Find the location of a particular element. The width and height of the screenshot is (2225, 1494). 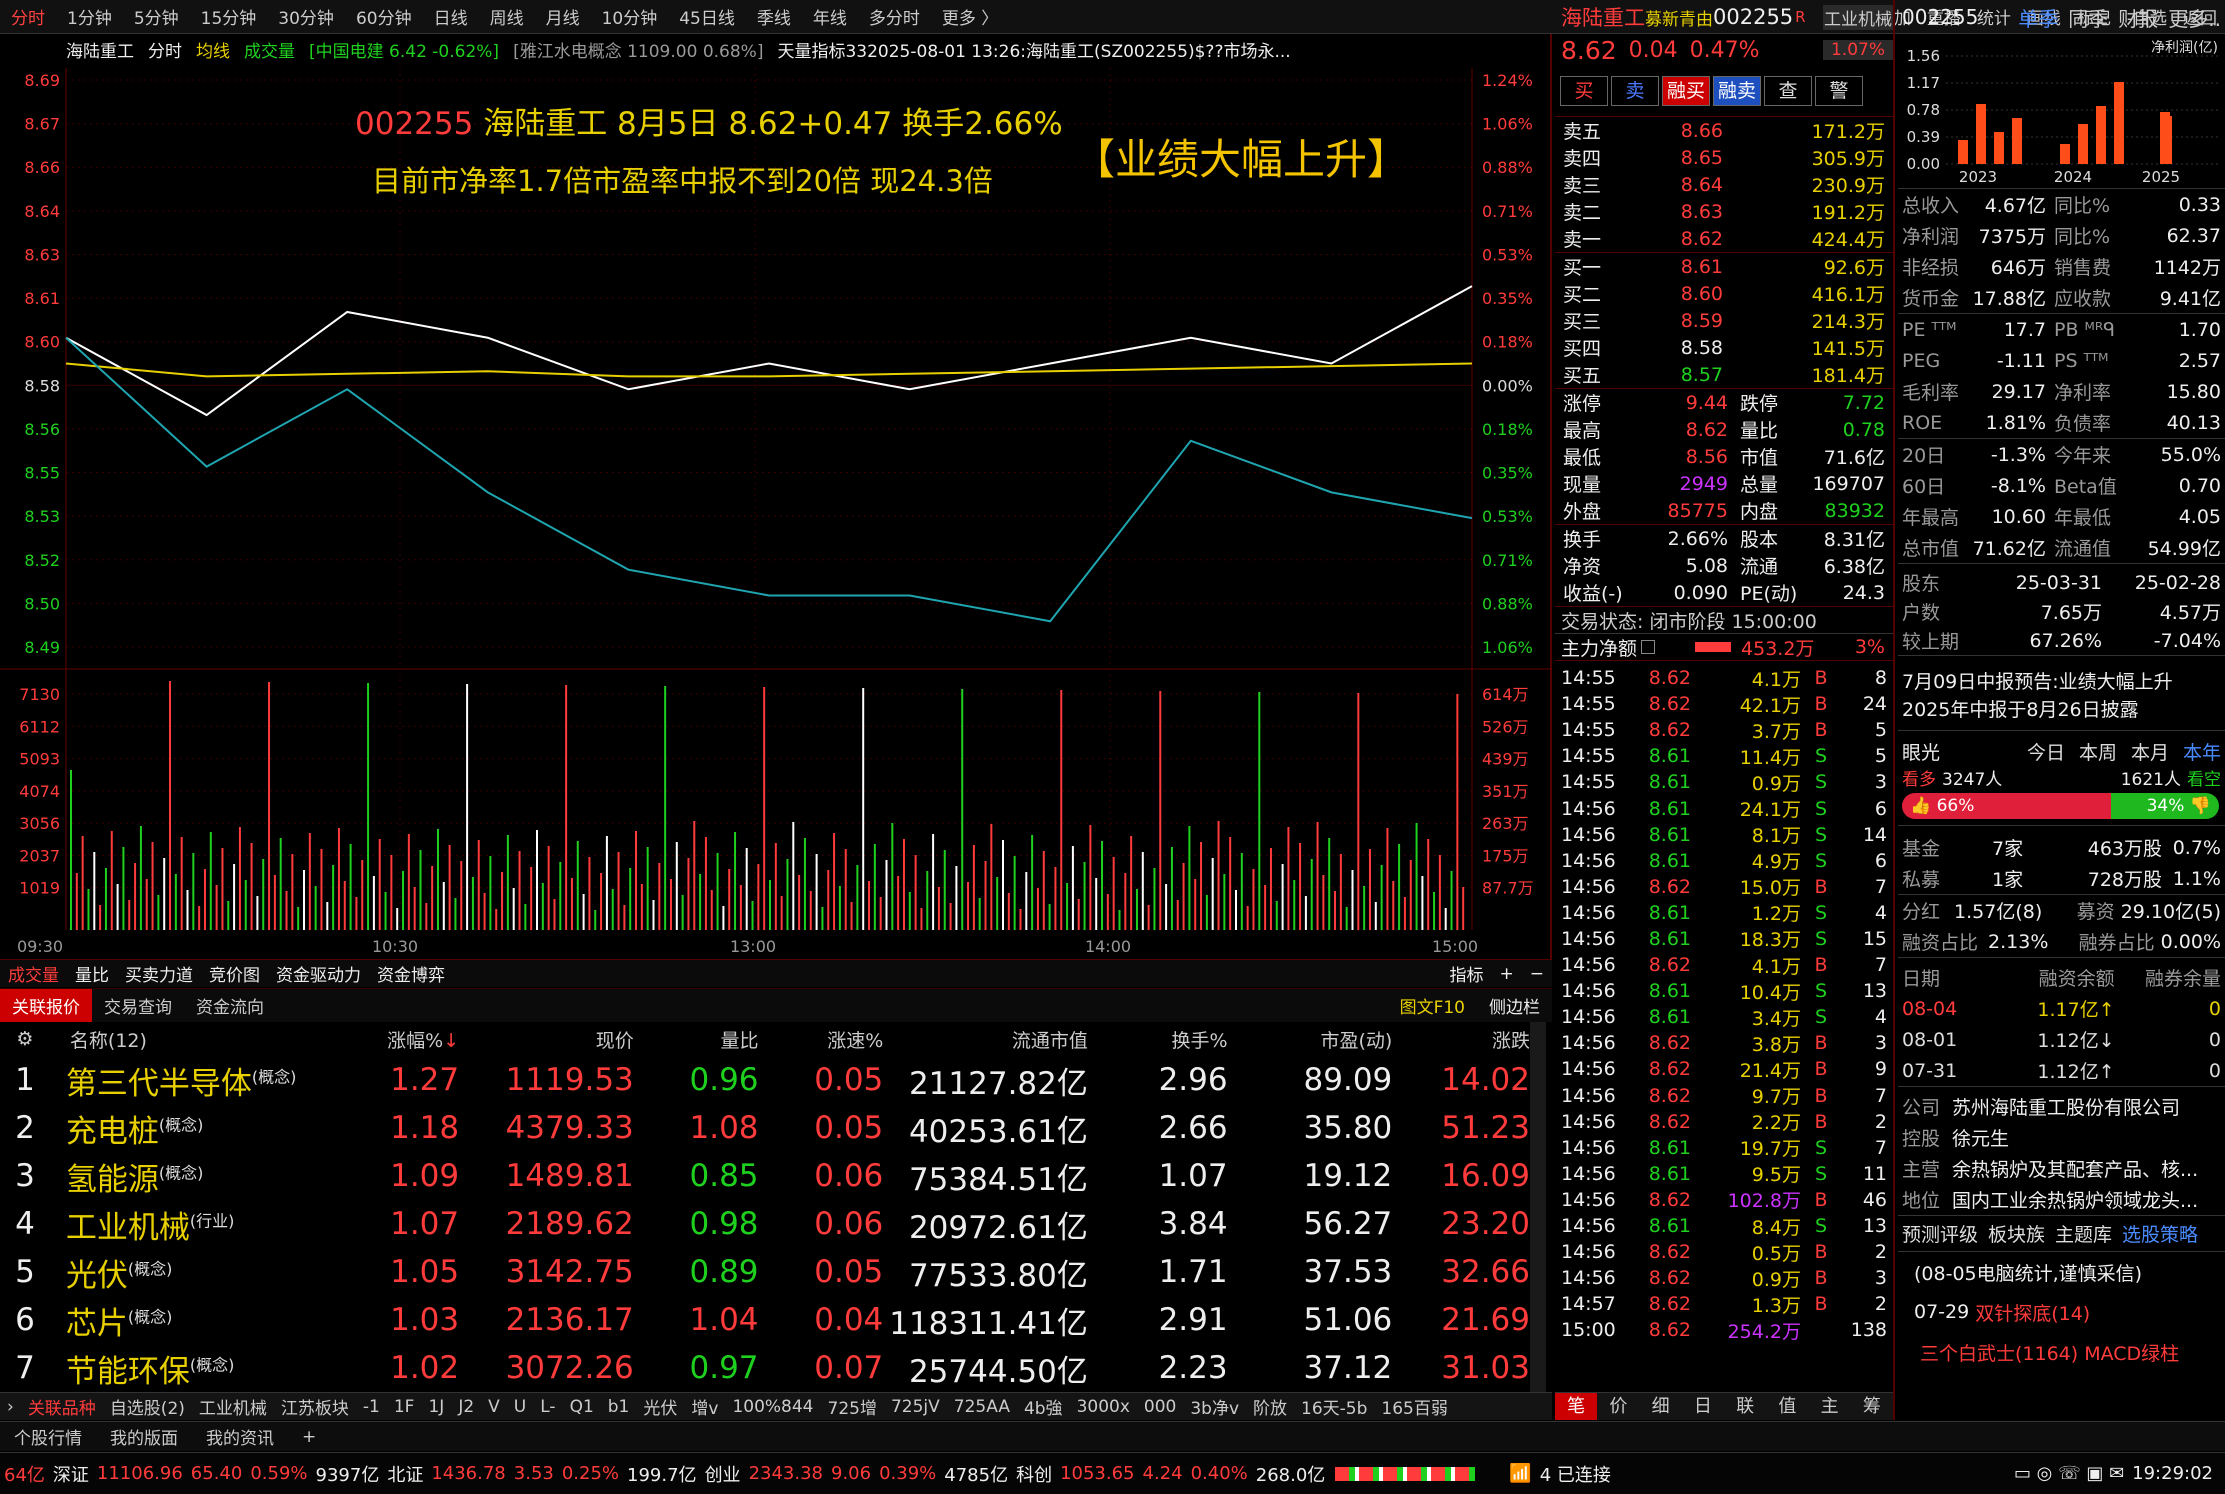

status-cy-label: 创业 is located at coordinates (723, 1474).